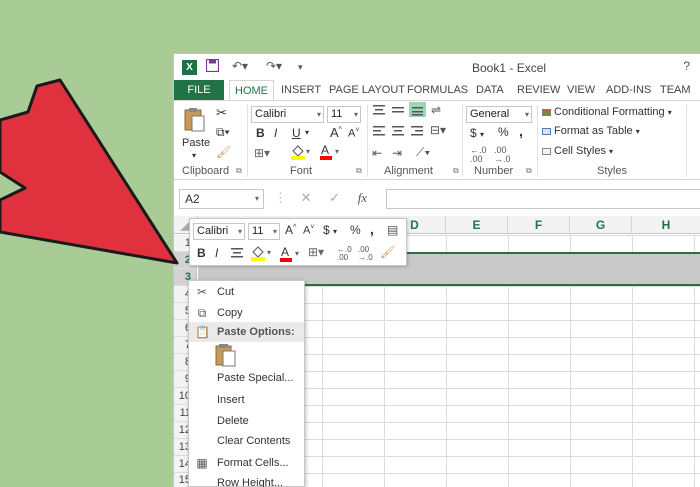 This screenshot has height=487, width=700. I want to click on tab-file: FILE, so click(199, 90).